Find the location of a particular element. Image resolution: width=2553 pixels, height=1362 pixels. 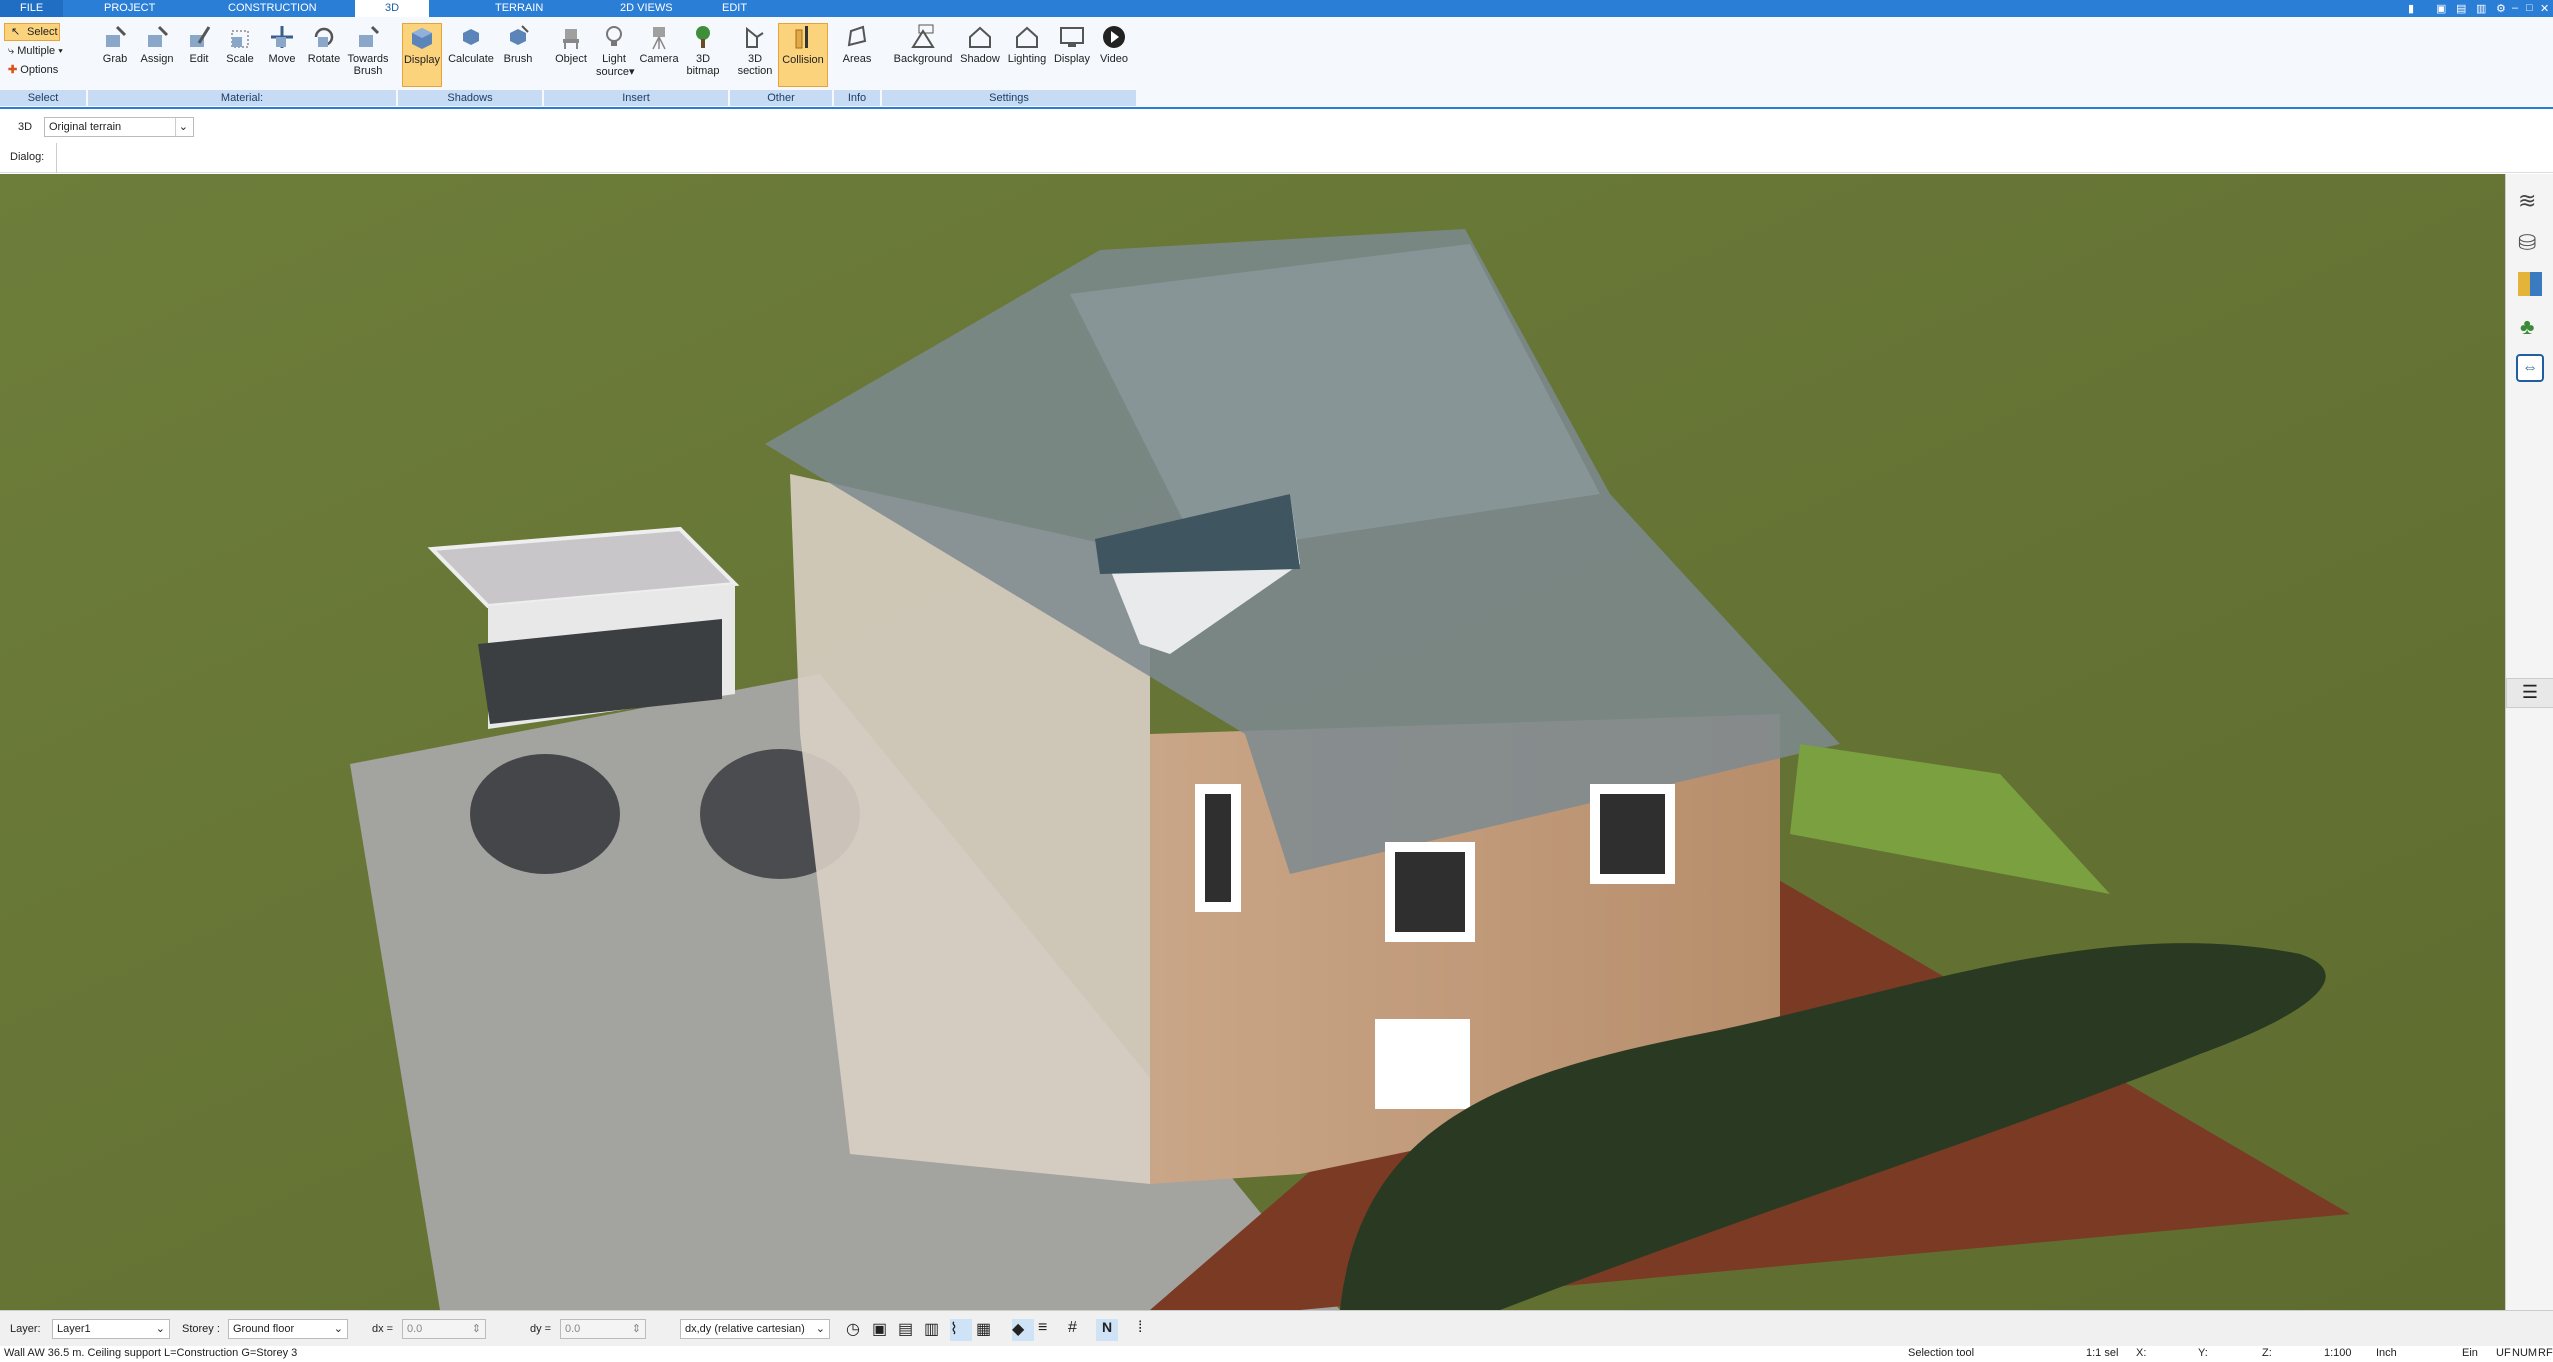

calculate-icon is located at coordinates (471, 37).